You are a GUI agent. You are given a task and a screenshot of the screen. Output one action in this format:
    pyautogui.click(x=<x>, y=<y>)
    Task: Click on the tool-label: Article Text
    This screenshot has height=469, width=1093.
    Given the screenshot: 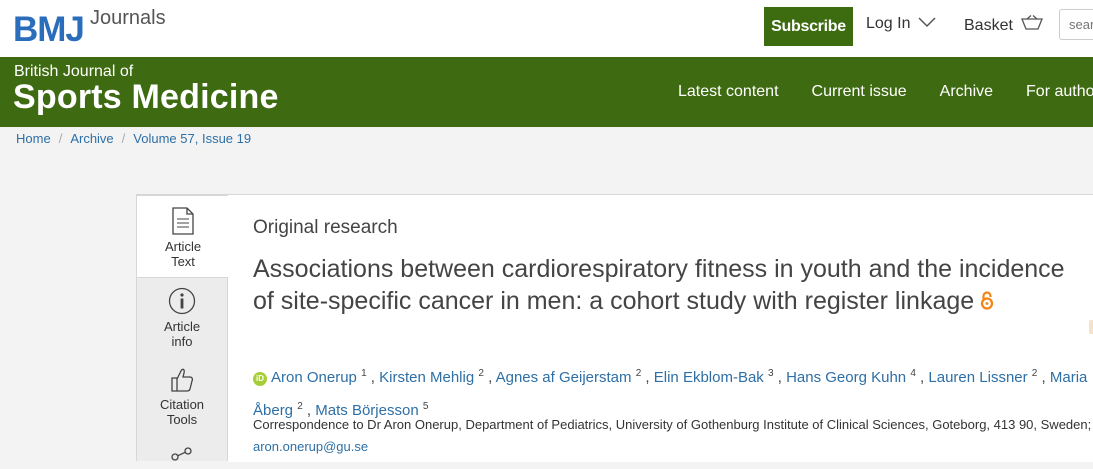 What is the action you would take?
    pyautogui.click(x=183, y=254)
    